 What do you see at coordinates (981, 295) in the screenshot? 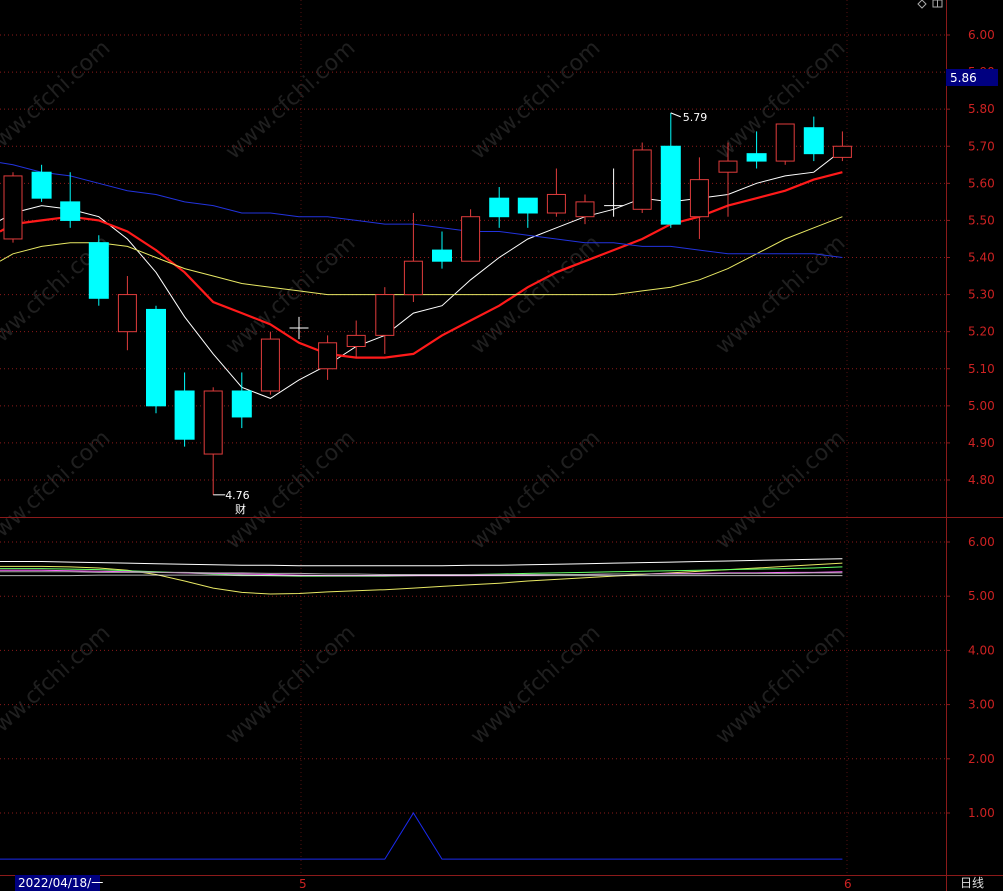
I see `y-tick-label: 5.30` at bounding box center [981, 295].